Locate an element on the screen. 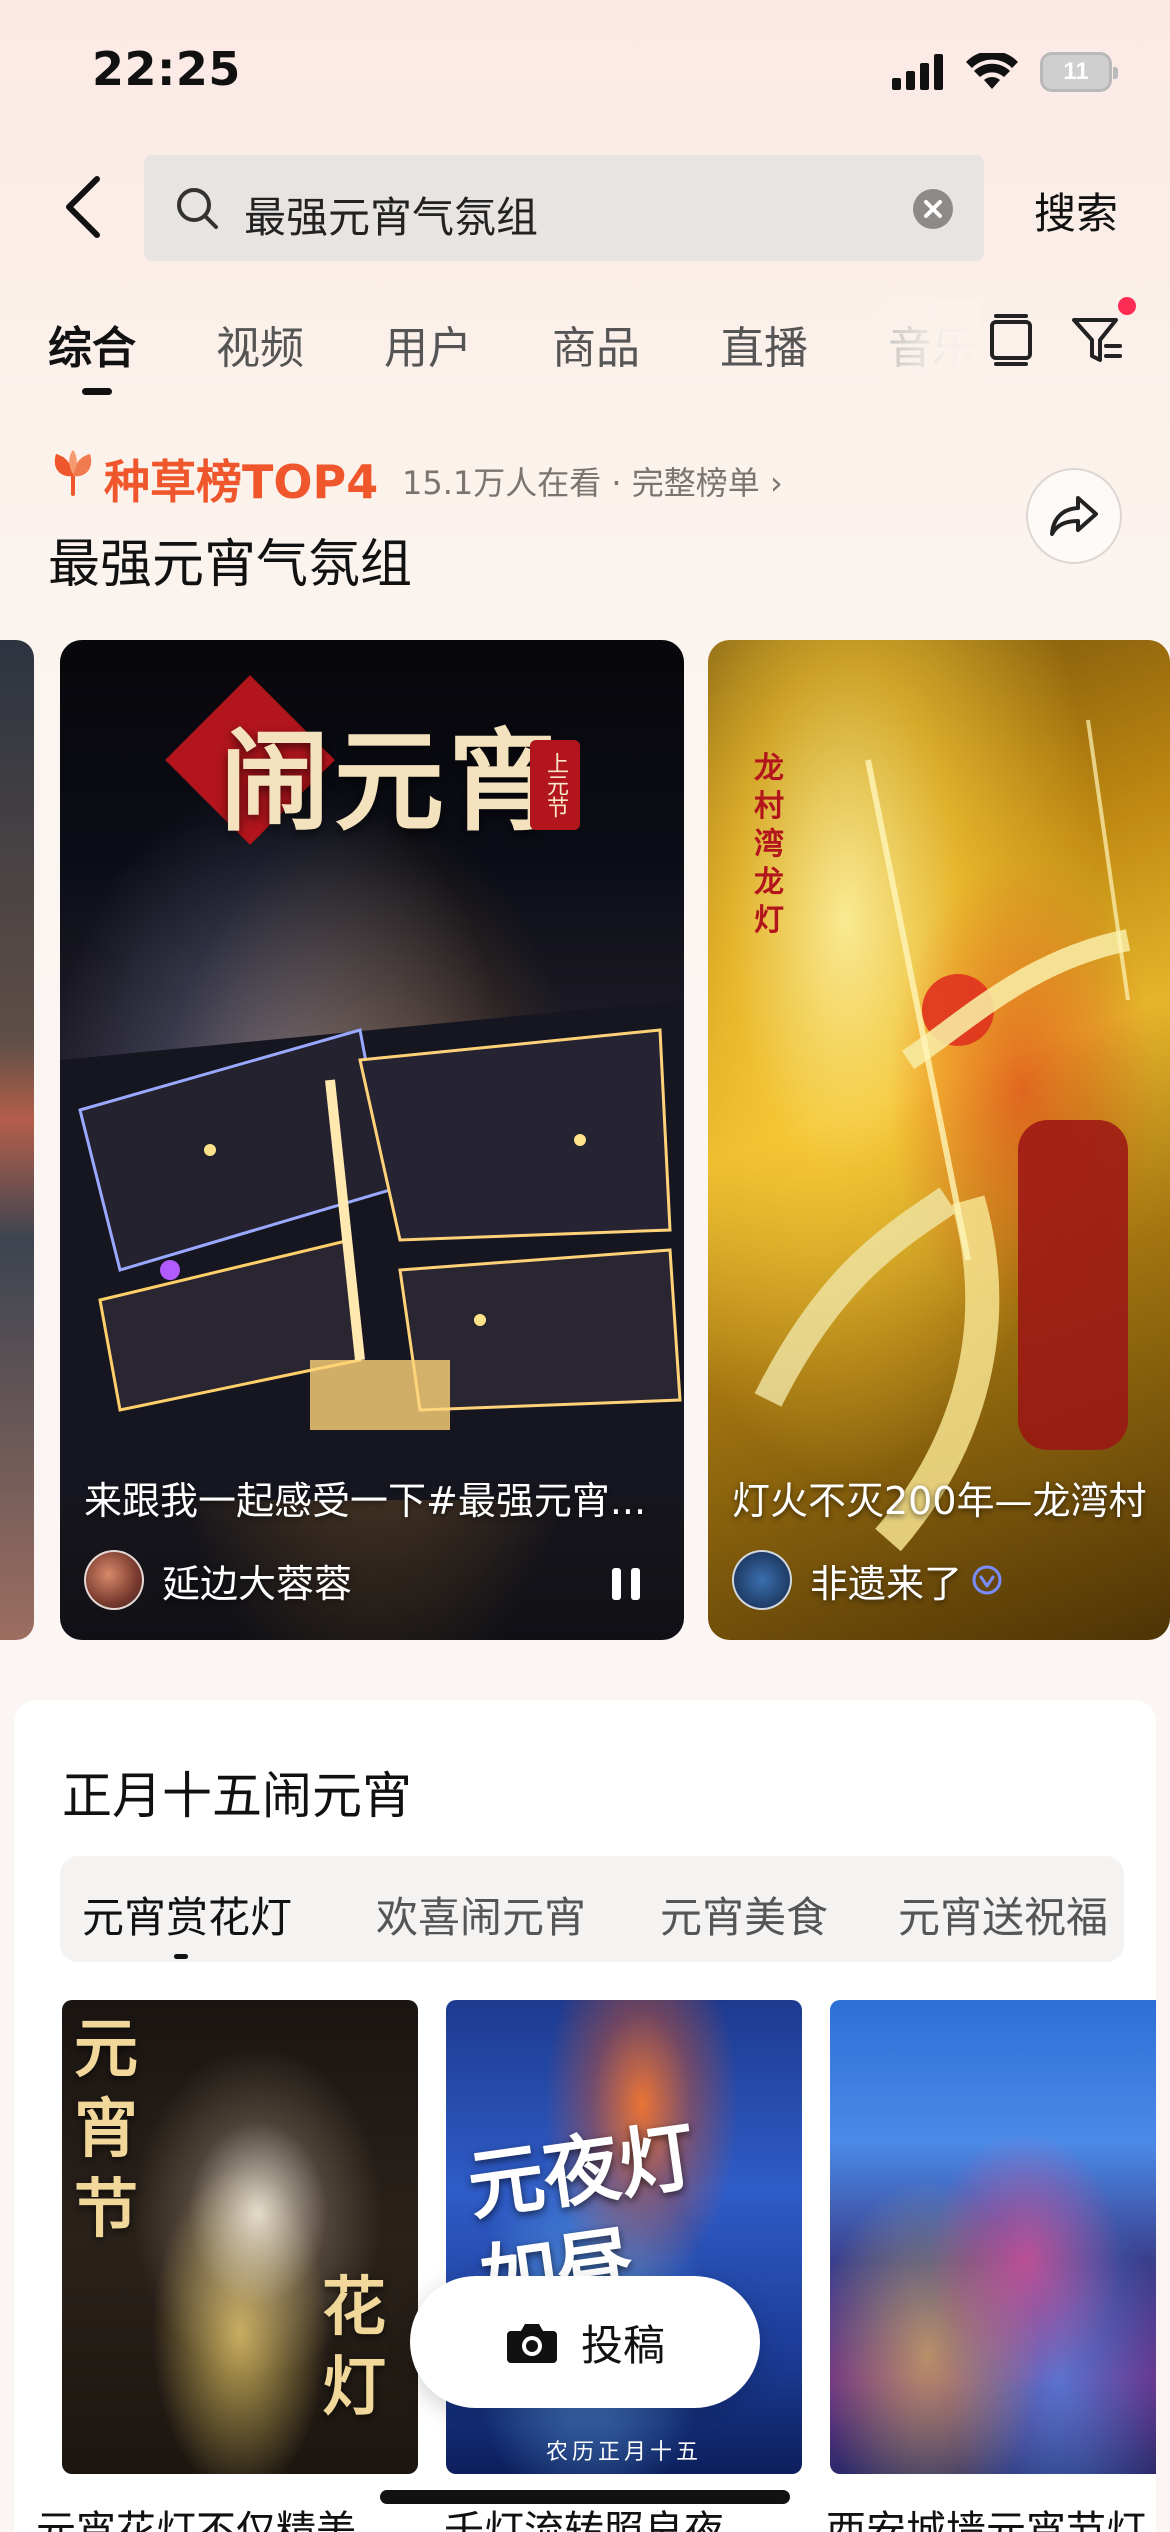  filter-notification-dot is located at coordinates (1127, 306).